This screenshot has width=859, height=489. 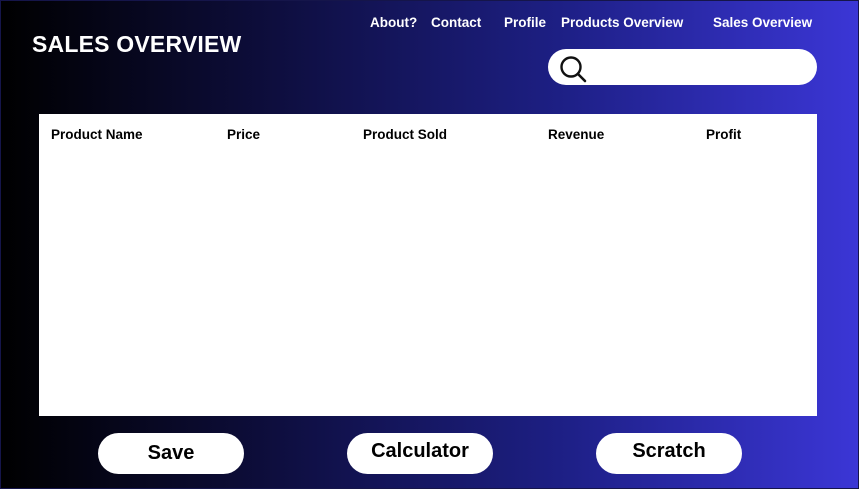 I want to click on nav-link-products-overview: Products Overview, so click(x=622, y=22).